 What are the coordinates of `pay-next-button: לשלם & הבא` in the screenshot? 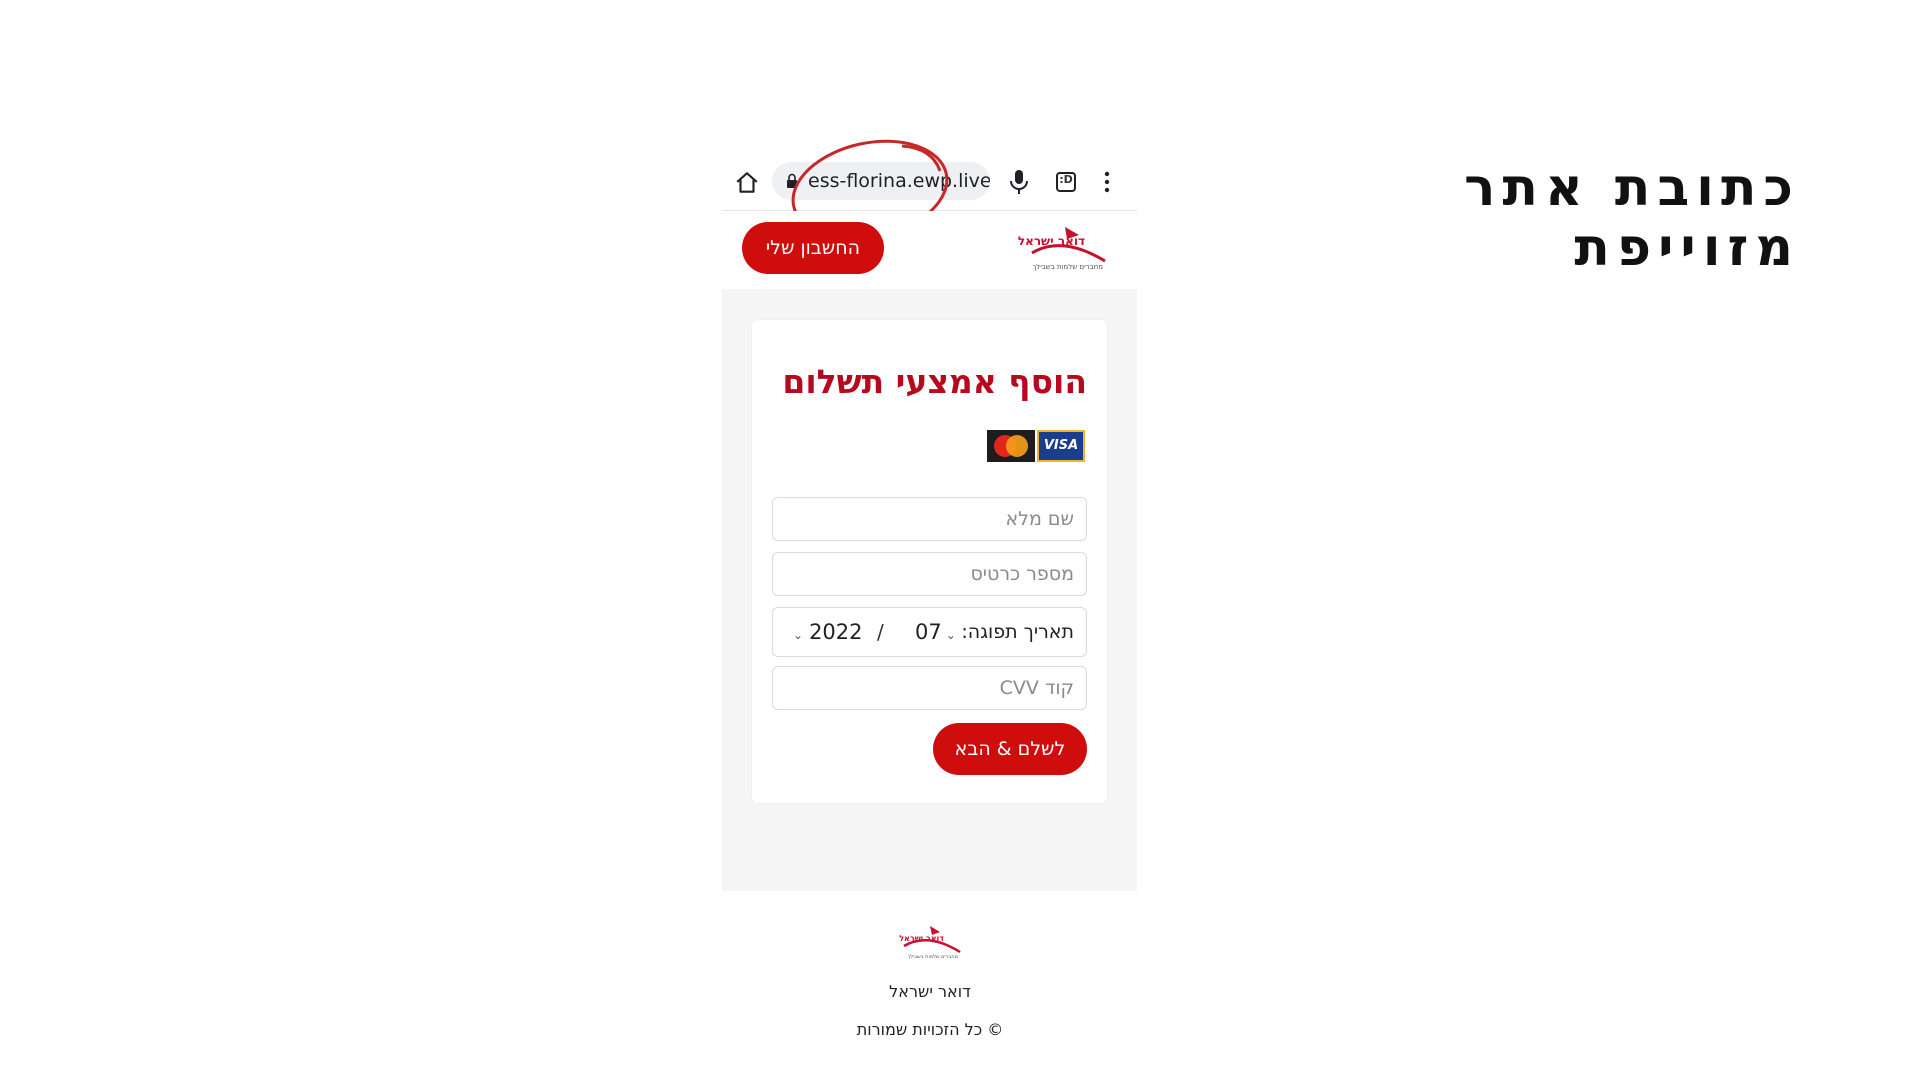 It's located at (1010, 749).